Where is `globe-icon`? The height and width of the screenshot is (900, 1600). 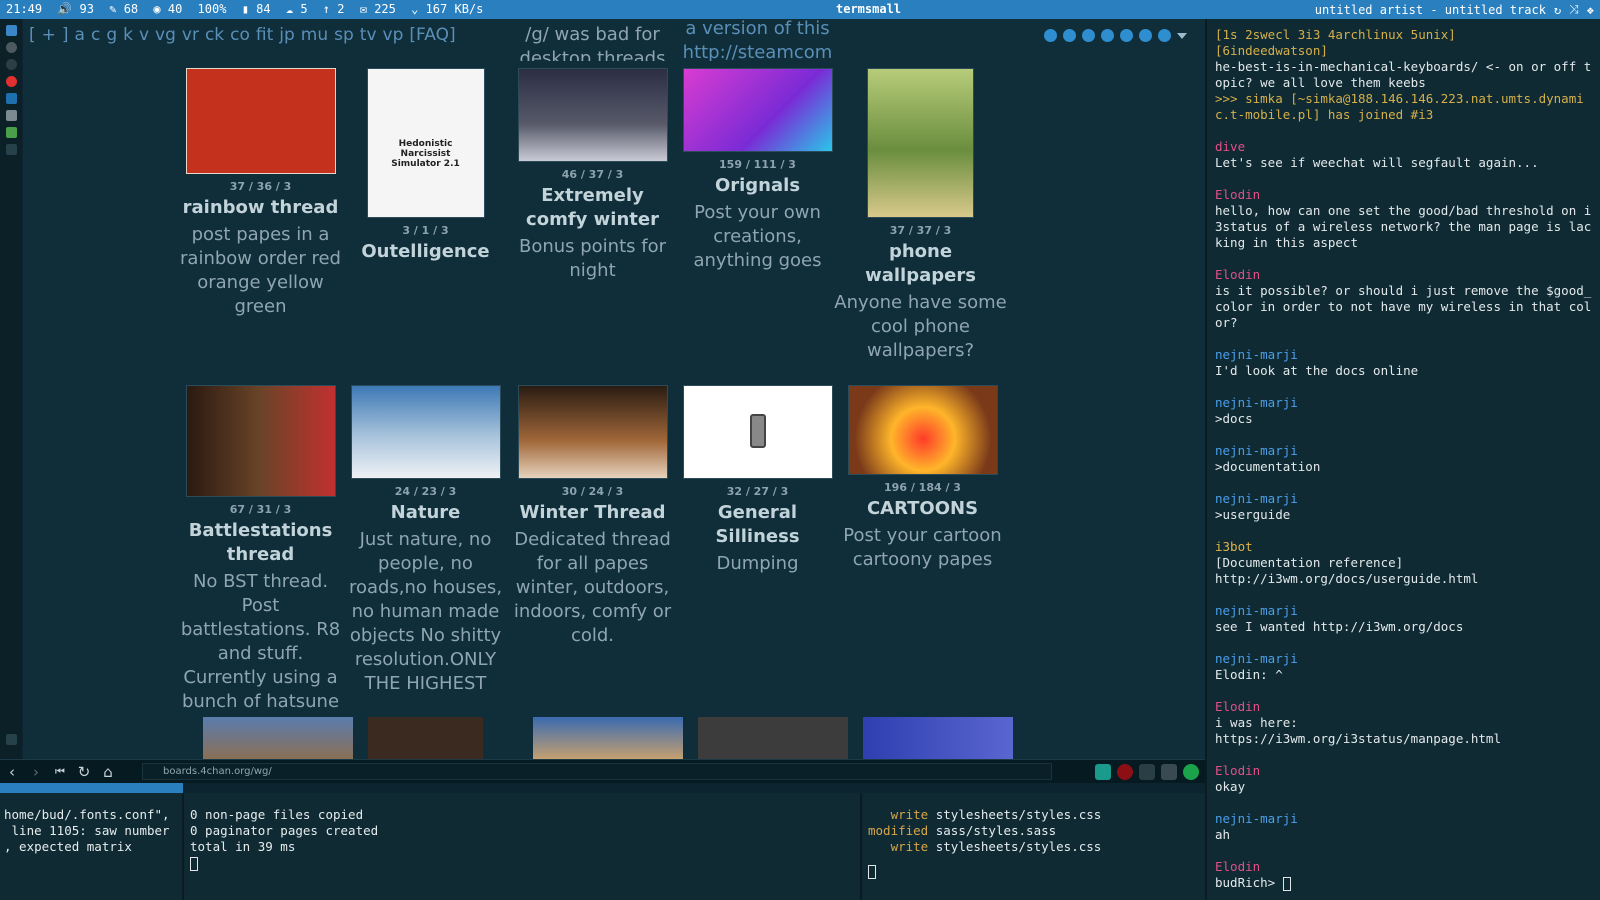 globe-icon is located at coordinates (11, 47).